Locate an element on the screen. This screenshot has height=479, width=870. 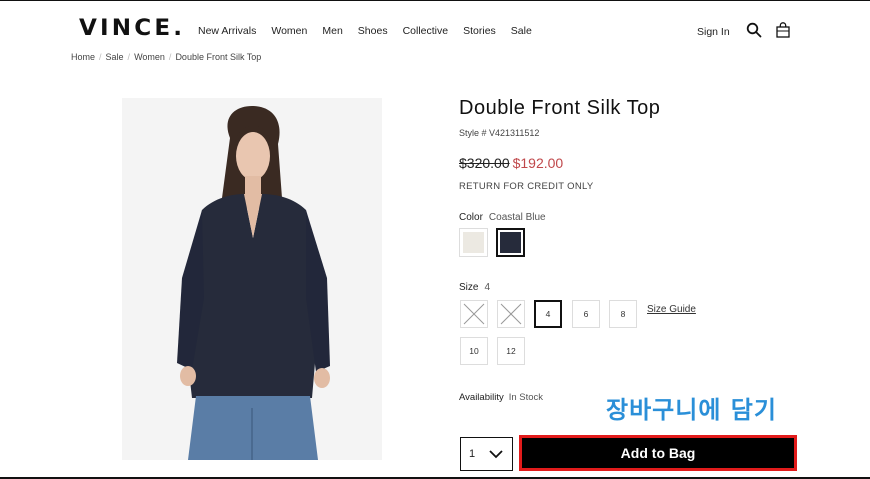
size-label-text: Size is located at coordinates (469, 287).